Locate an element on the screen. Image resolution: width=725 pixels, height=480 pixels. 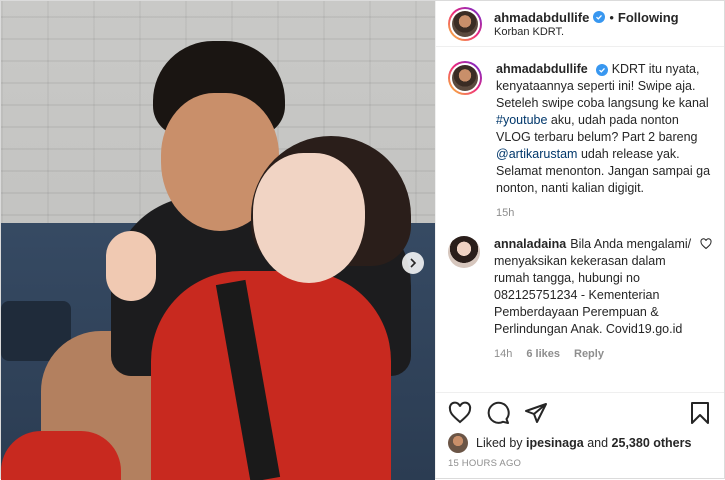
save-button is located at coordinates (700, 413).